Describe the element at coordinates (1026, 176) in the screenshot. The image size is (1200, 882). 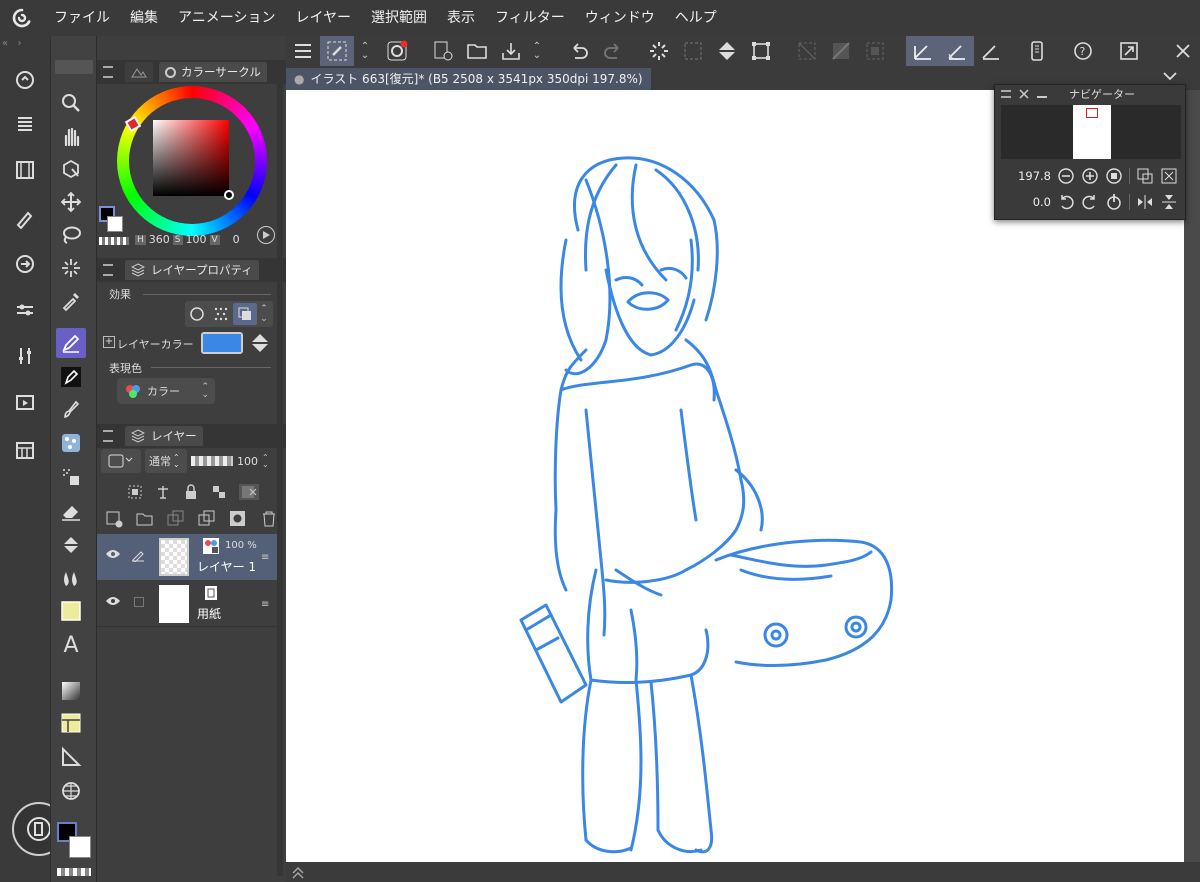
I see `zoom-value: 197.8` at that location.